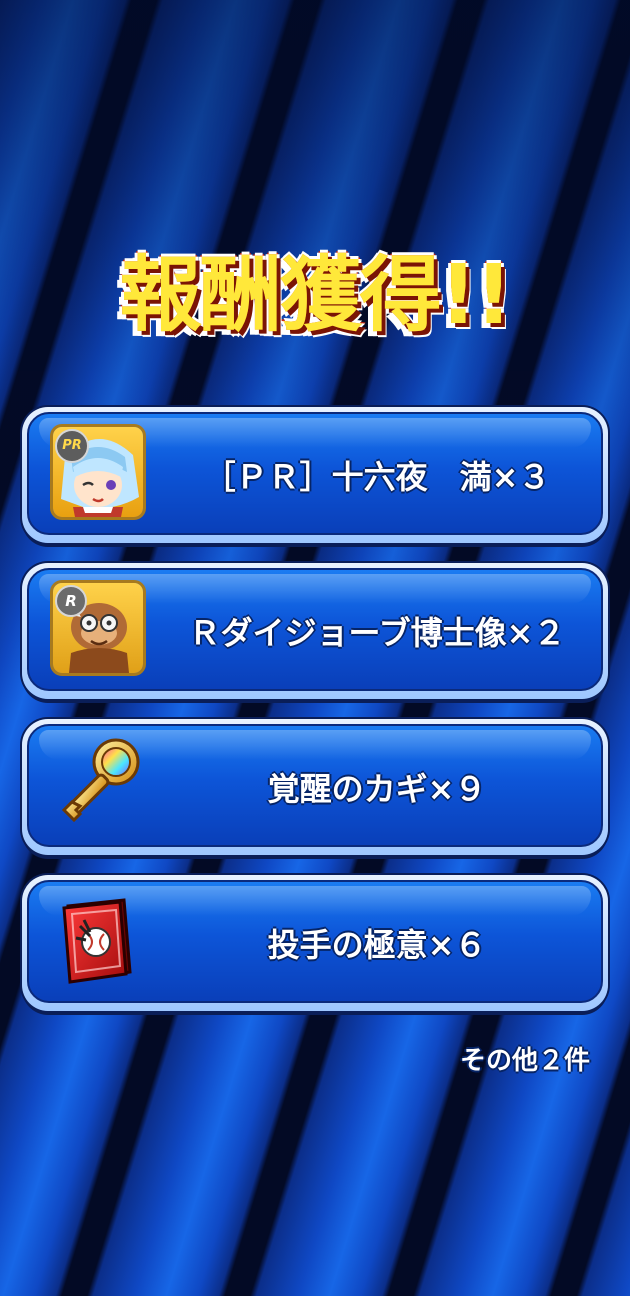 The image size is (630, 1296). I want to click on reward-label: 覚醒のカギ×９, so click(377, 789).